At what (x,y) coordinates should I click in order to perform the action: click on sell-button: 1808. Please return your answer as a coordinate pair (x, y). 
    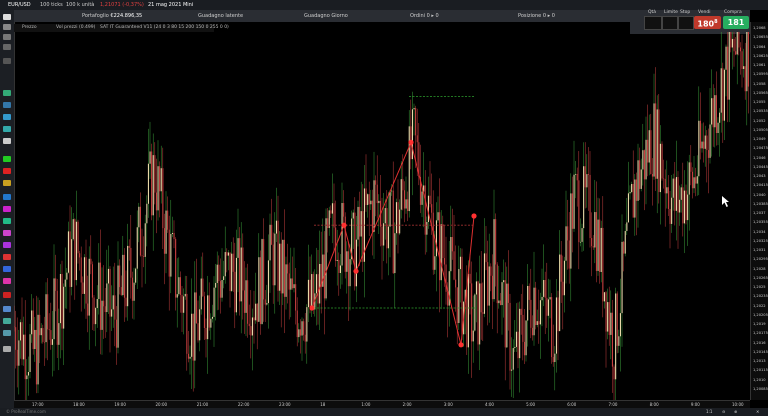
    Looking at the image, I should click on (707, 22).